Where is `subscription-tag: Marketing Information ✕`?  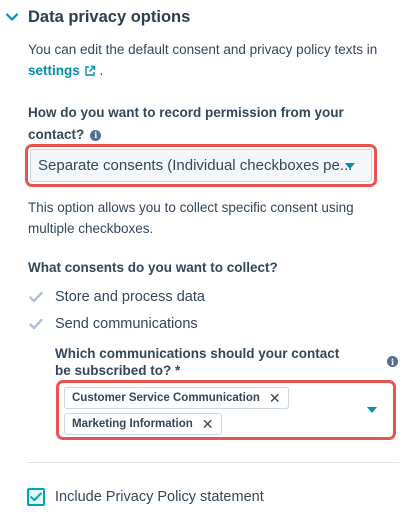 subscription-tag: Marketing Information ✕ is located at coordinates (143, 424).